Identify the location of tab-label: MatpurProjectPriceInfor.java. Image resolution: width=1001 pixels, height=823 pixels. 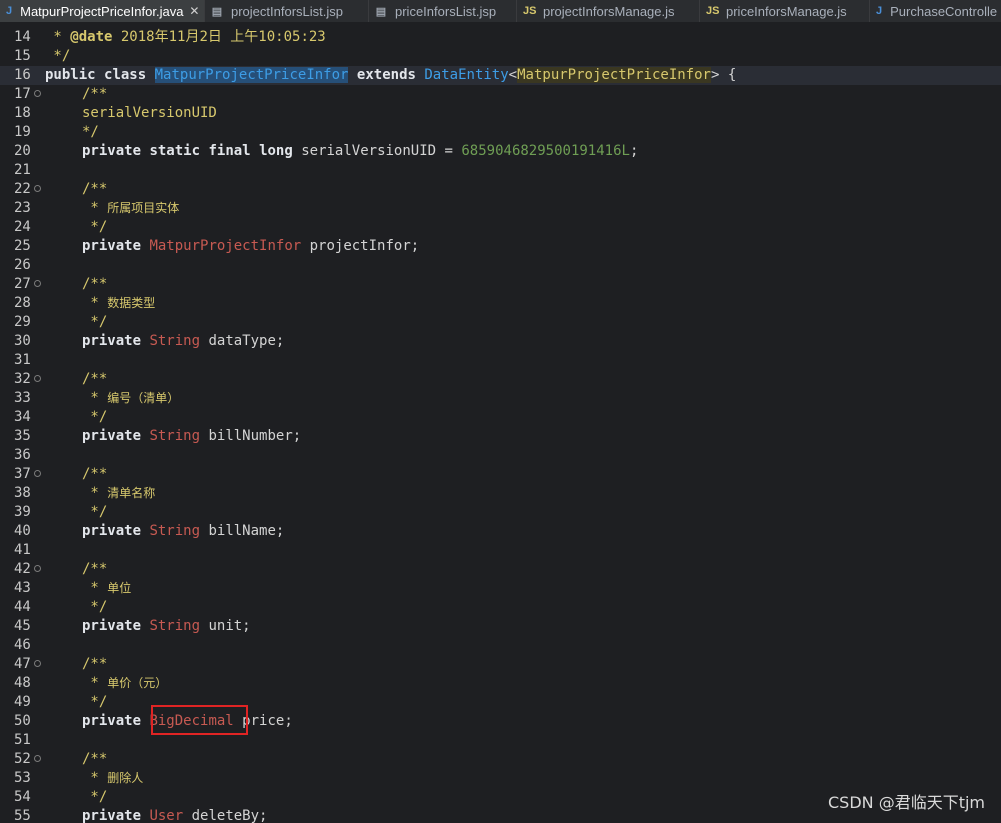
(102, 11).